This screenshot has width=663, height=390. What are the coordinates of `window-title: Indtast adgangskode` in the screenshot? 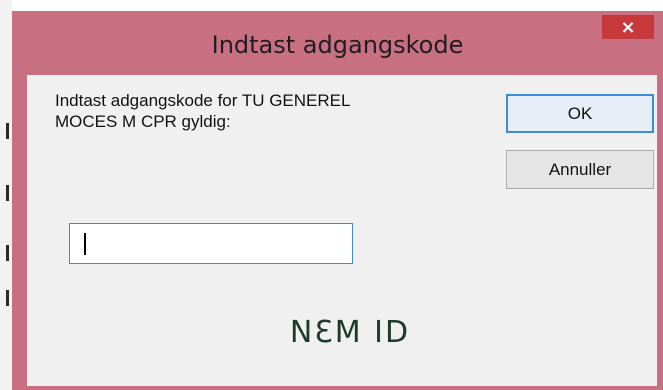 It's located at (337, 45).